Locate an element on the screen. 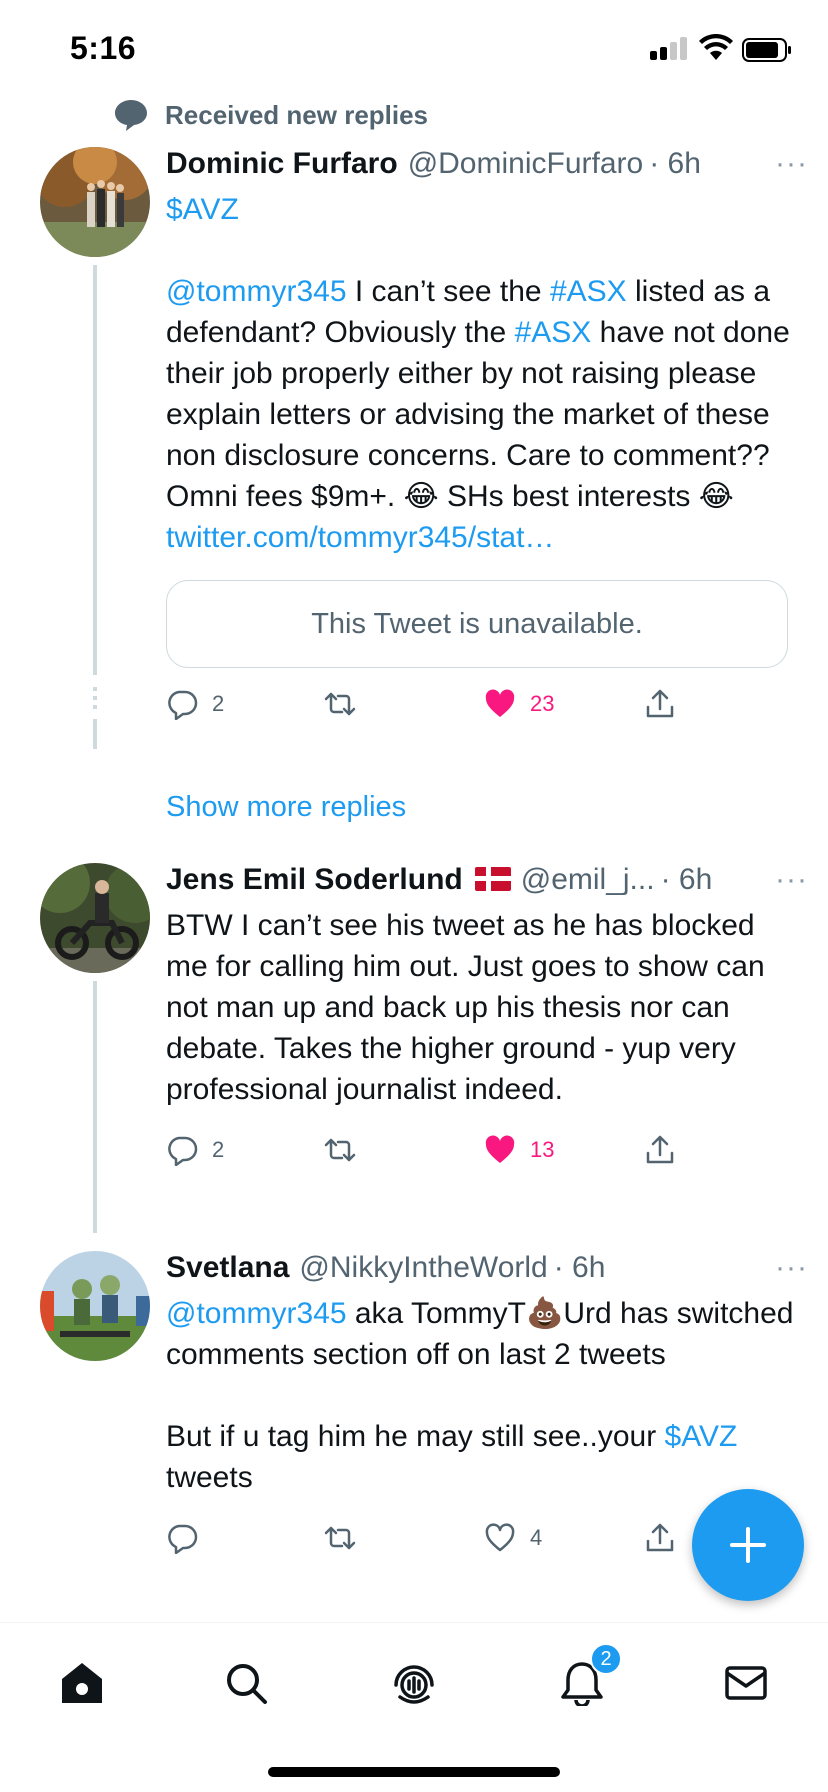  wifi-icon is located at coordinates (716, 47).